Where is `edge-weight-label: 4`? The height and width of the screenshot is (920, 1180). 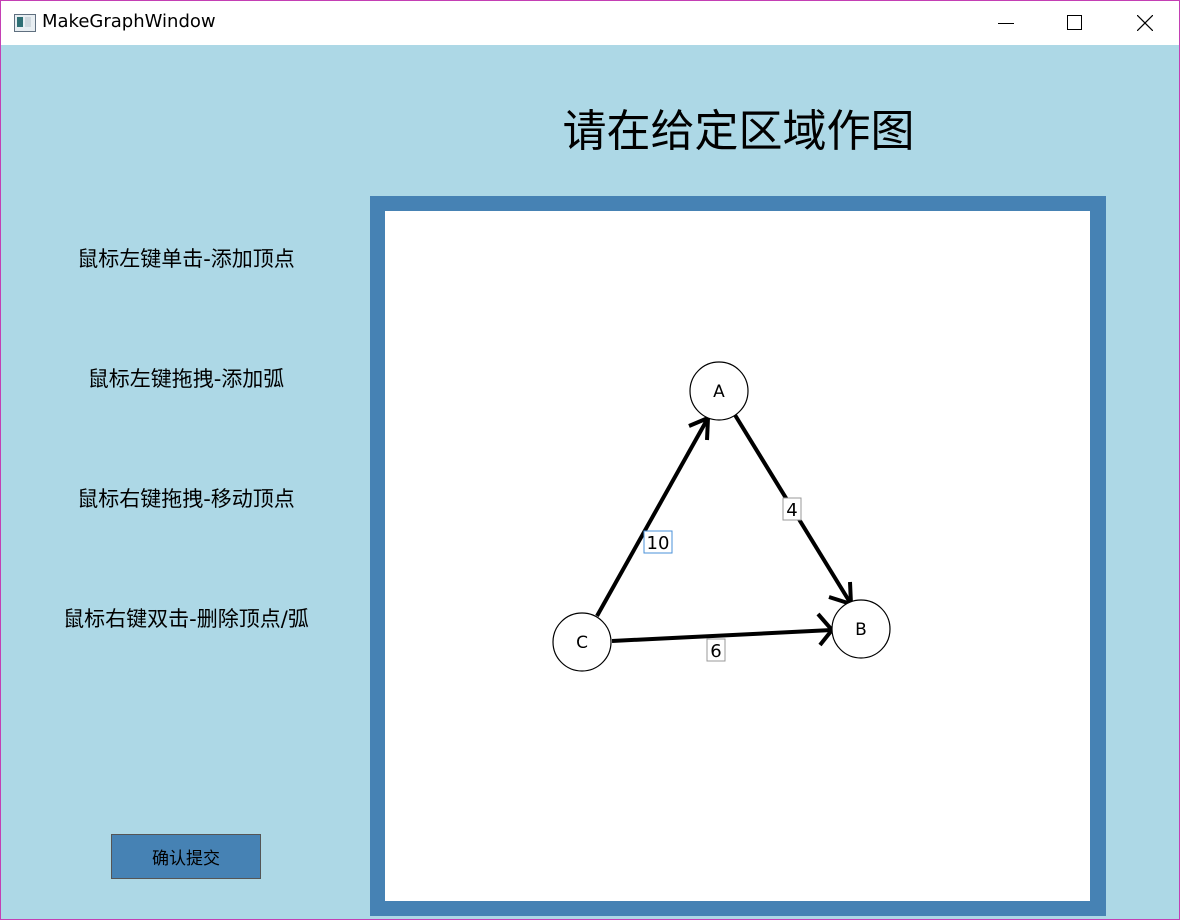 edge-weight-label: 4 is located at coordinates (792, 509).